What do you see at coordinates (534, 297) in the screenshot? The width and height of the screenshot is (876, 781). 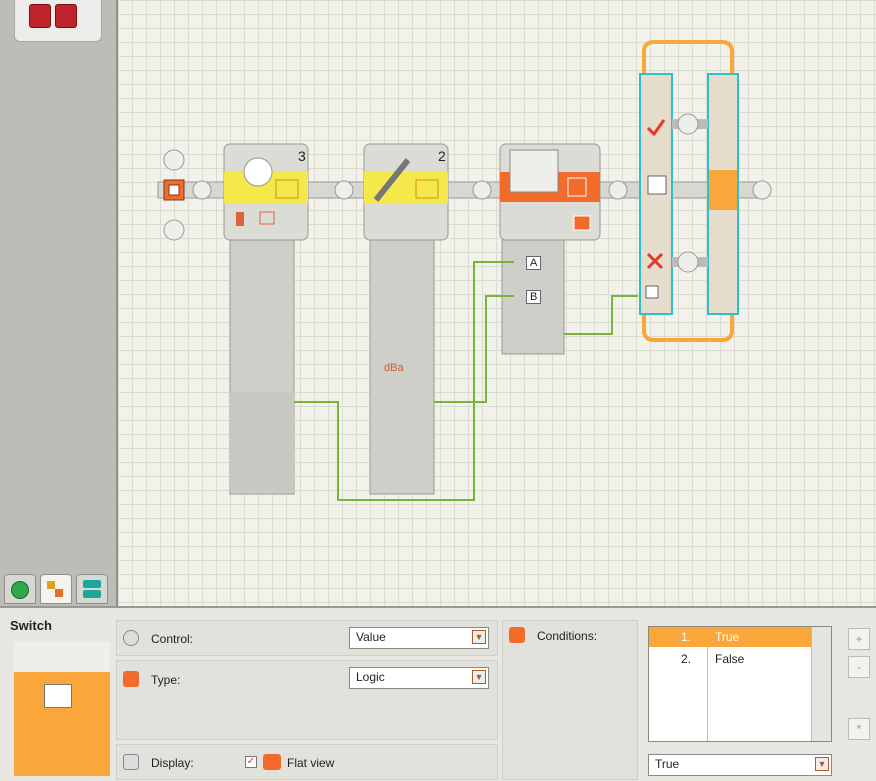 I see `logic-port-b: B` at bounding box center [534, 297].